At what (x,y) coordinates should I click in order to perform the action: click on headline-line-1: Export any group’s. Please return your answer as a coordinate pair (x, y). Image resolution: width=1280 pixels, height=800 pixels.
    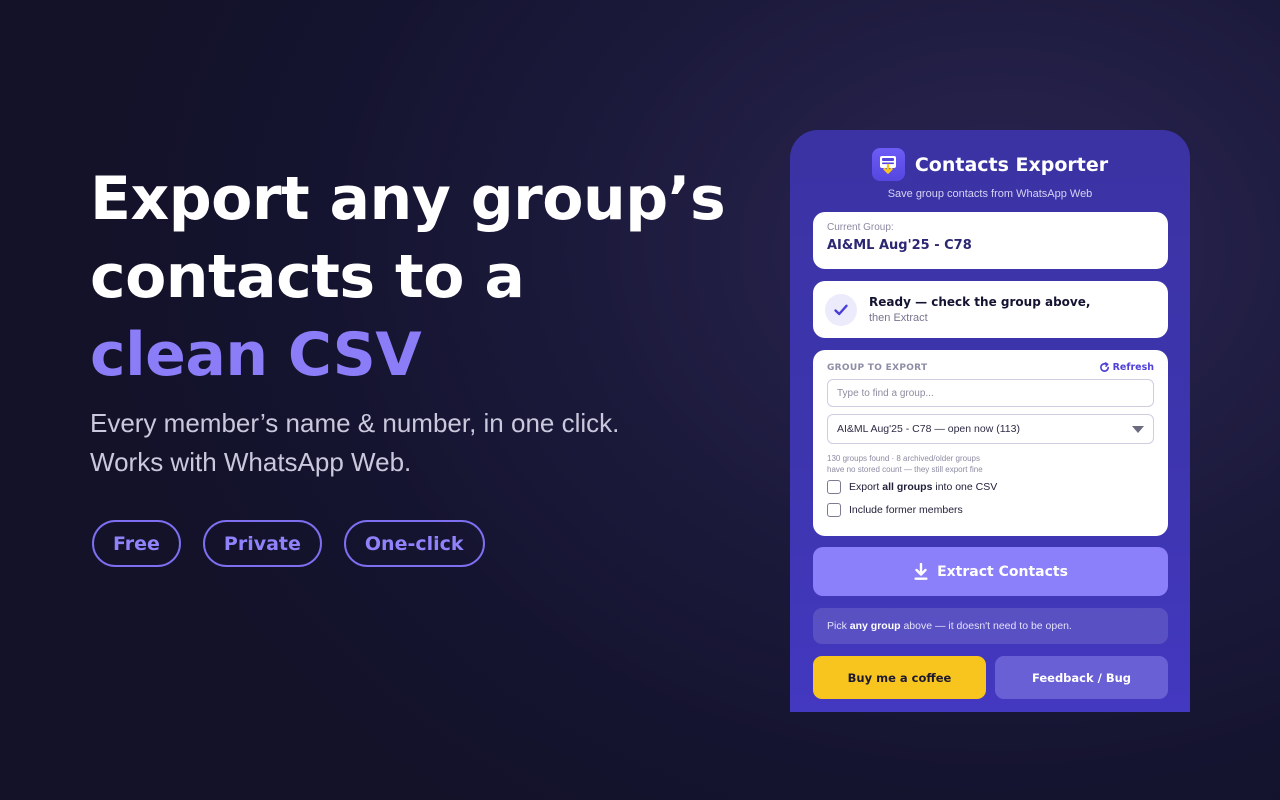
    Looking at the image, I should click on (408, 199).